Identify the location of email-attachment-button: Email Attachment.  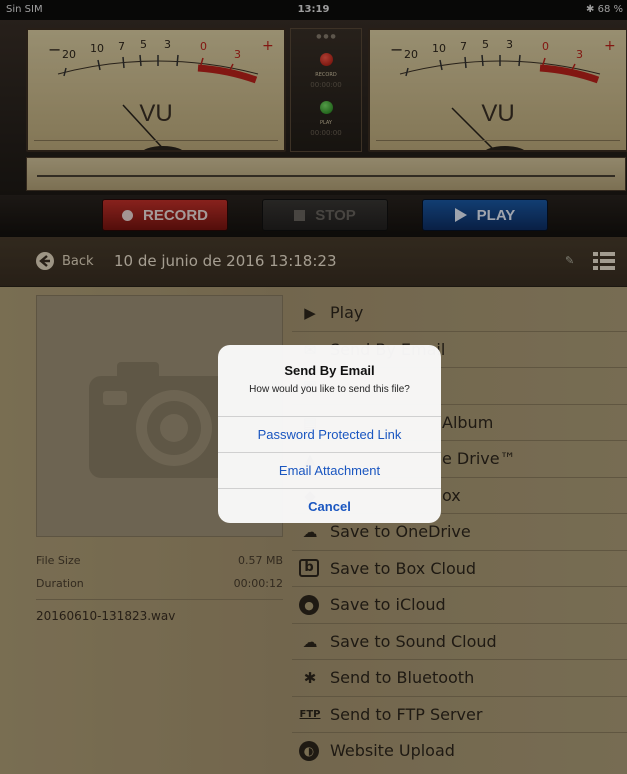
(329, 470).